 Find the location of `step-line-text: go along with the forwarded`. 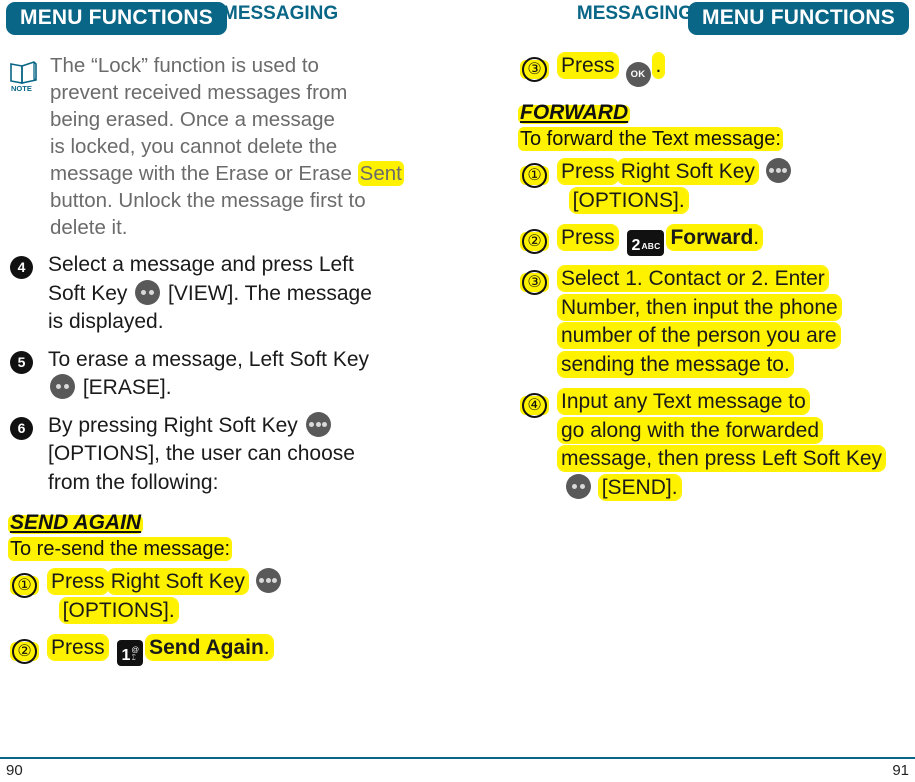

step-line-text: go along with the forwarded is located at coordinates (690, 430).